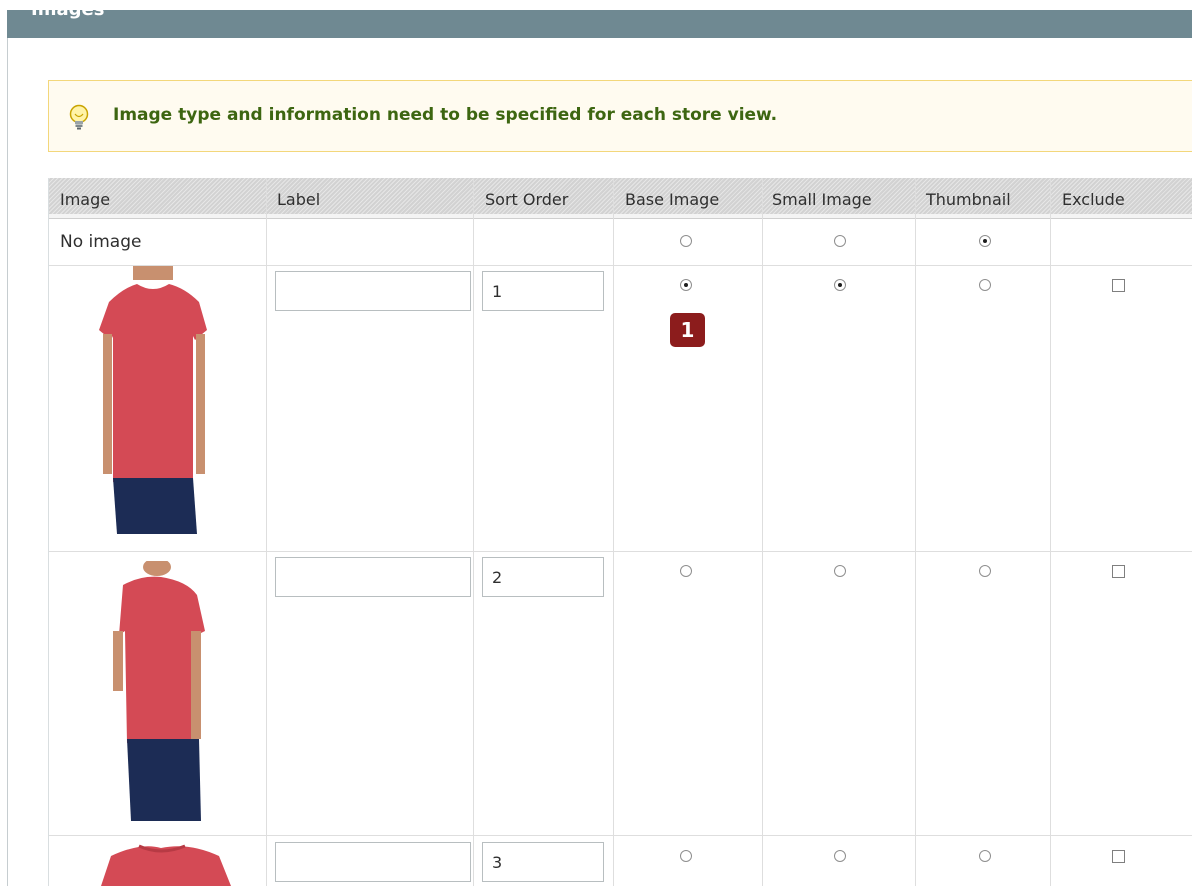  What do you see at coordinates (527, 199) in the screenshot?
I see `header-sort-order: Sort Order` at bounding box center [527, 199].